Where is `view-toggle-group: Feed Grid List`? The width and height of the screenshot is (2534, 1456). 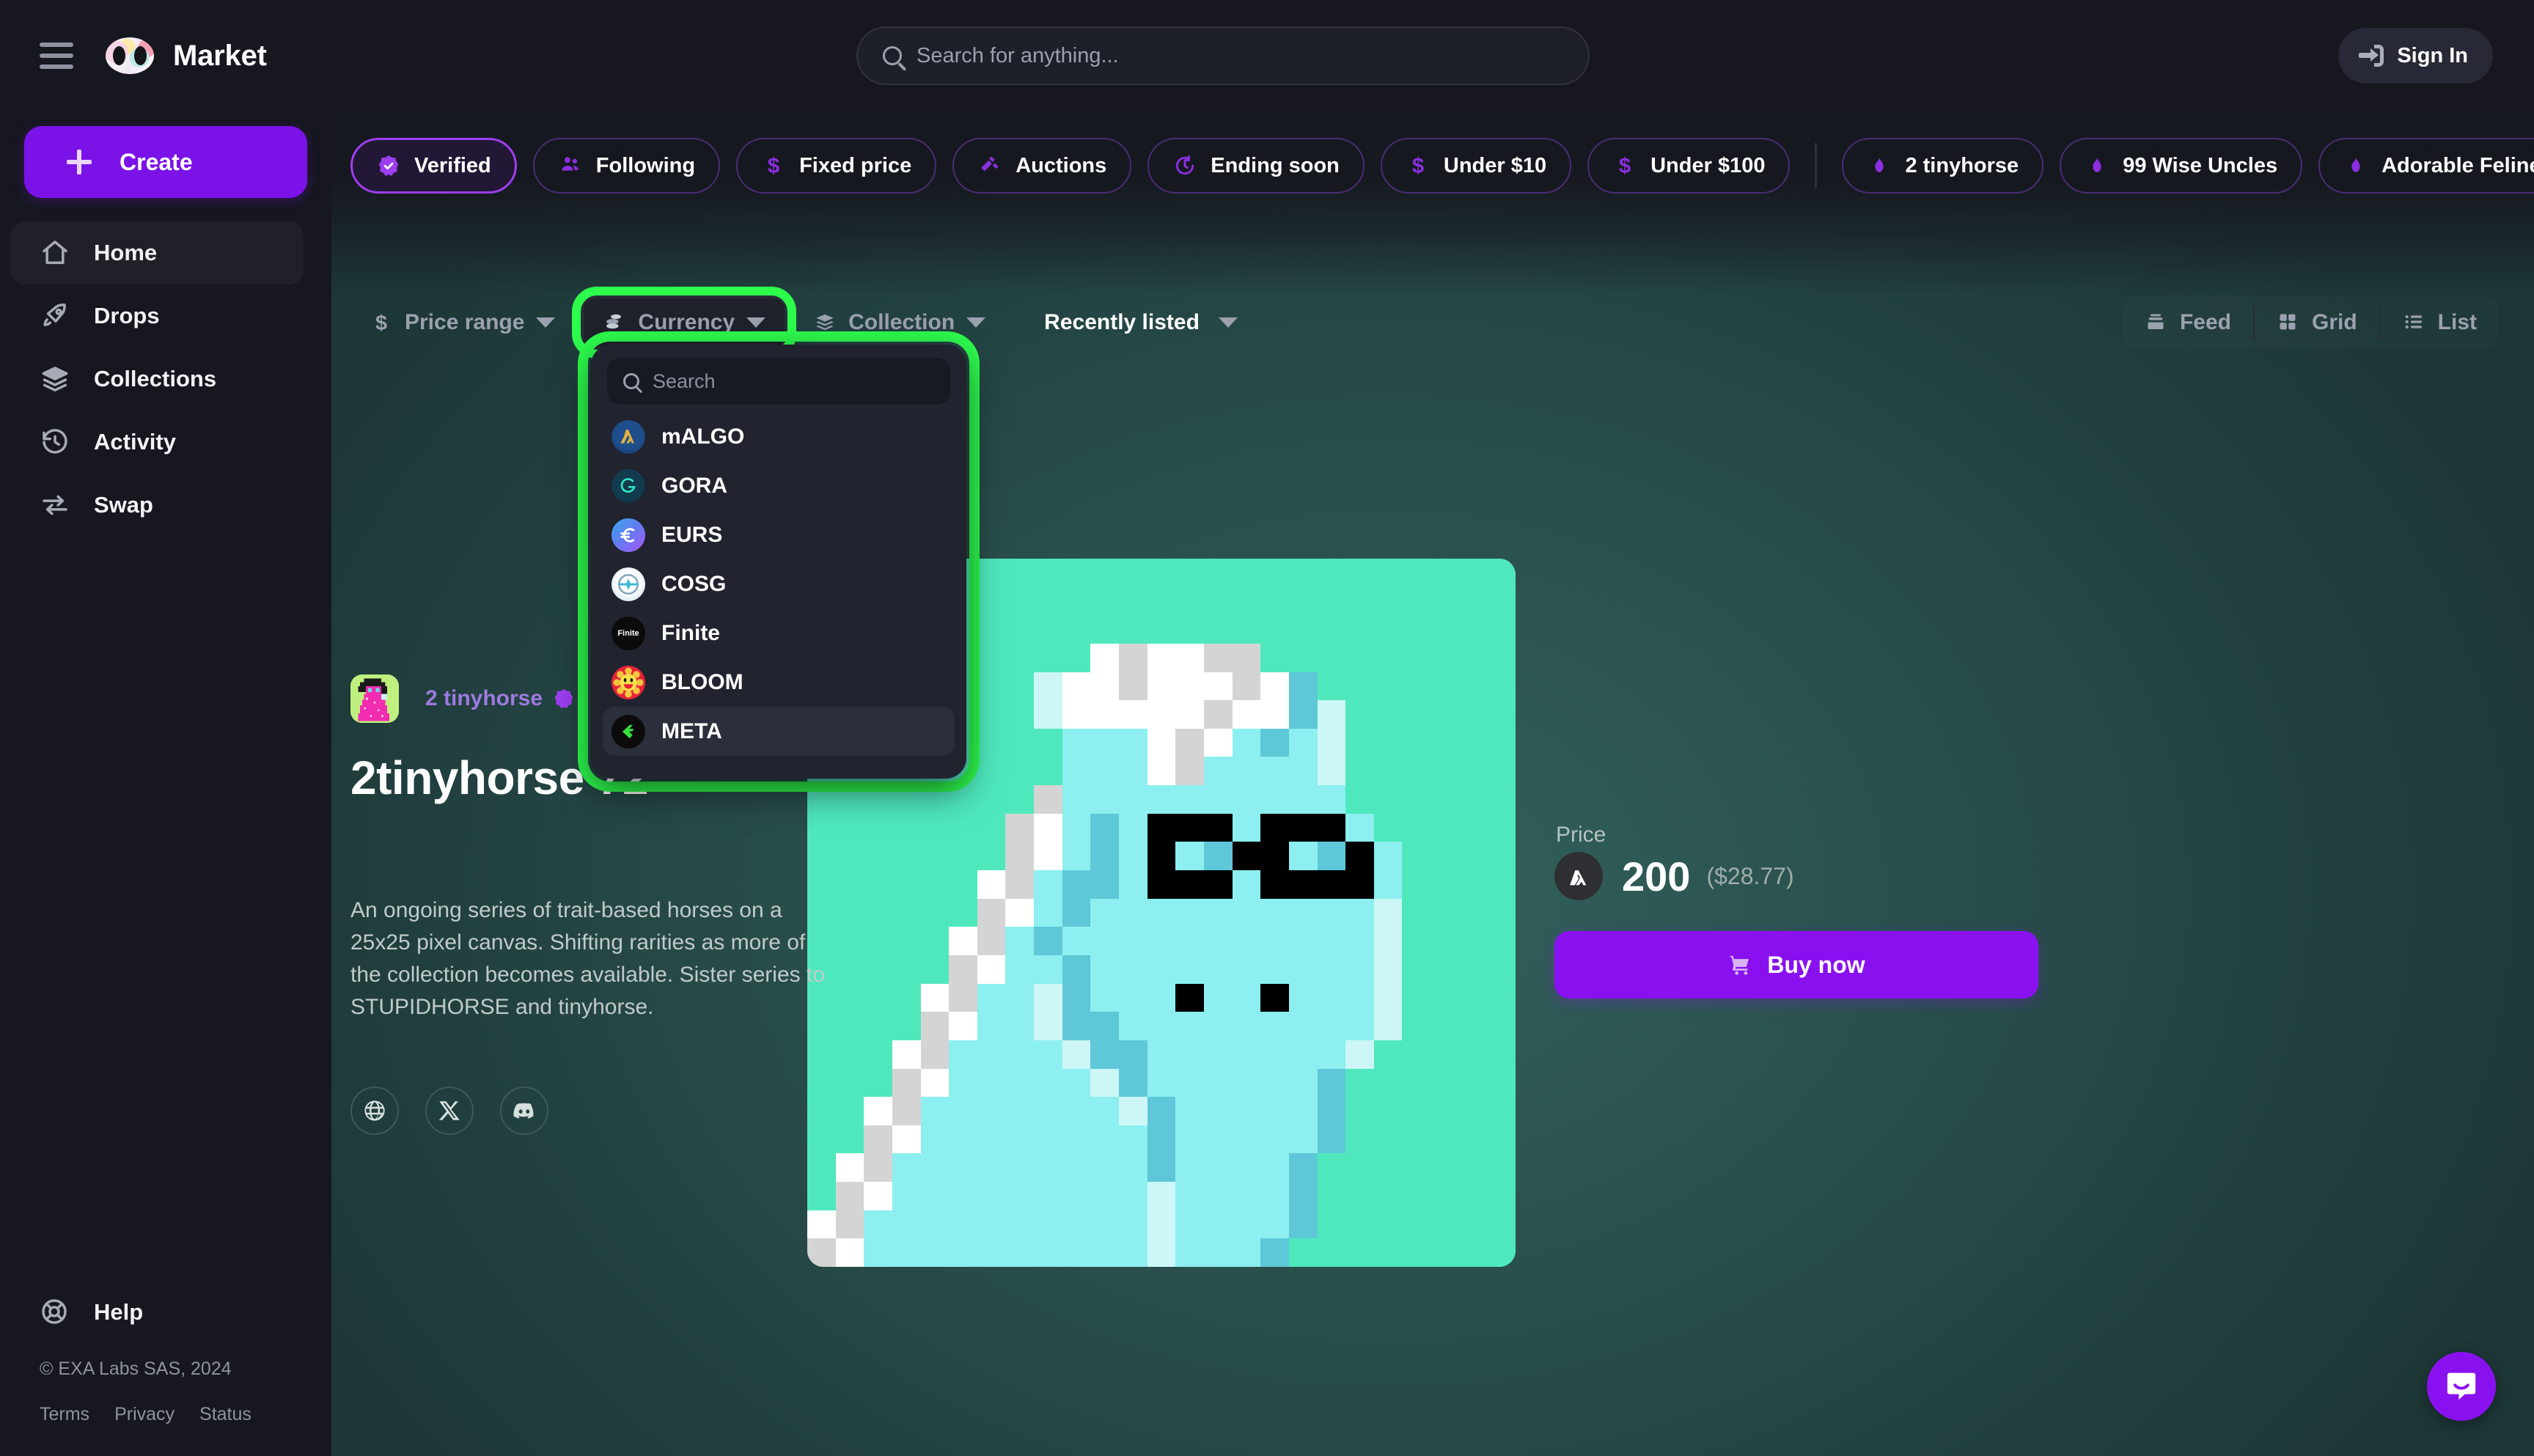 view-toggle-group: Feed Grid List is located at coordinates (2311, 322).